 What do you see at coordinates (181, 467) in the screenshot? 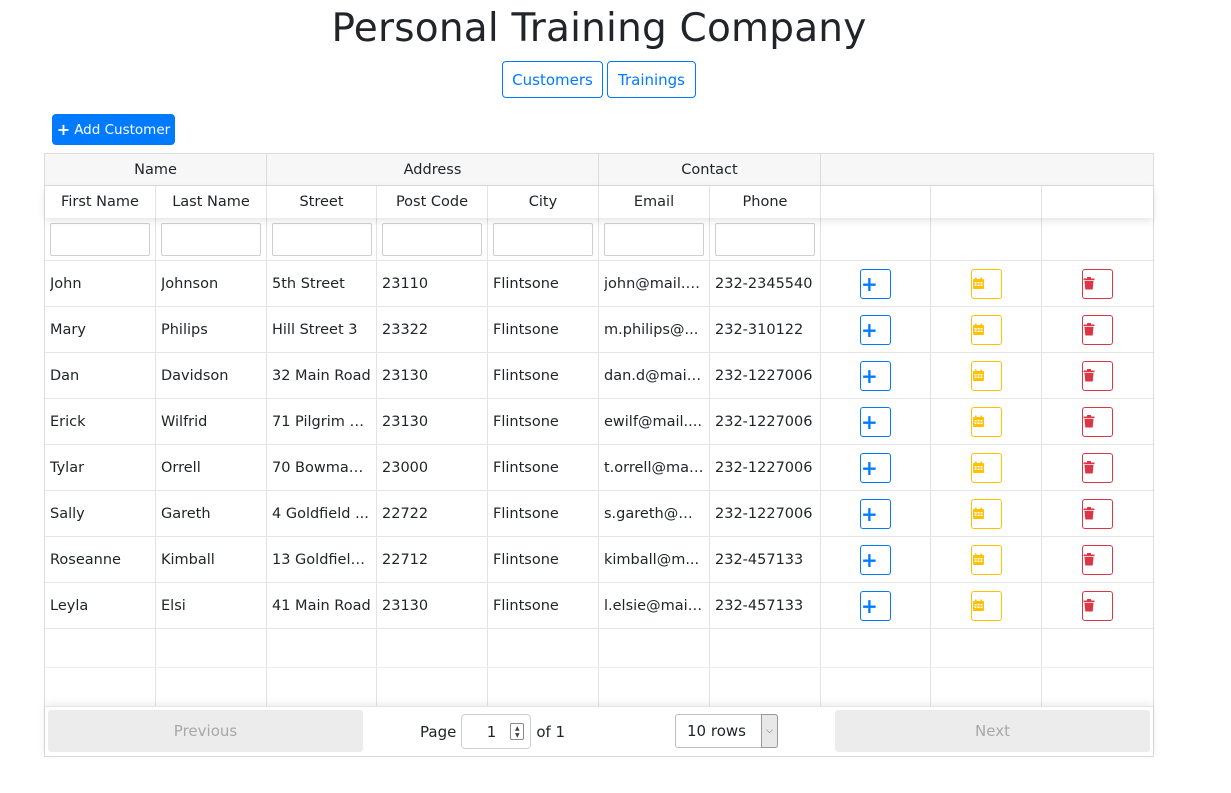
I see `cell-last-name-text: Orrell` at bounding box center [181, 467].